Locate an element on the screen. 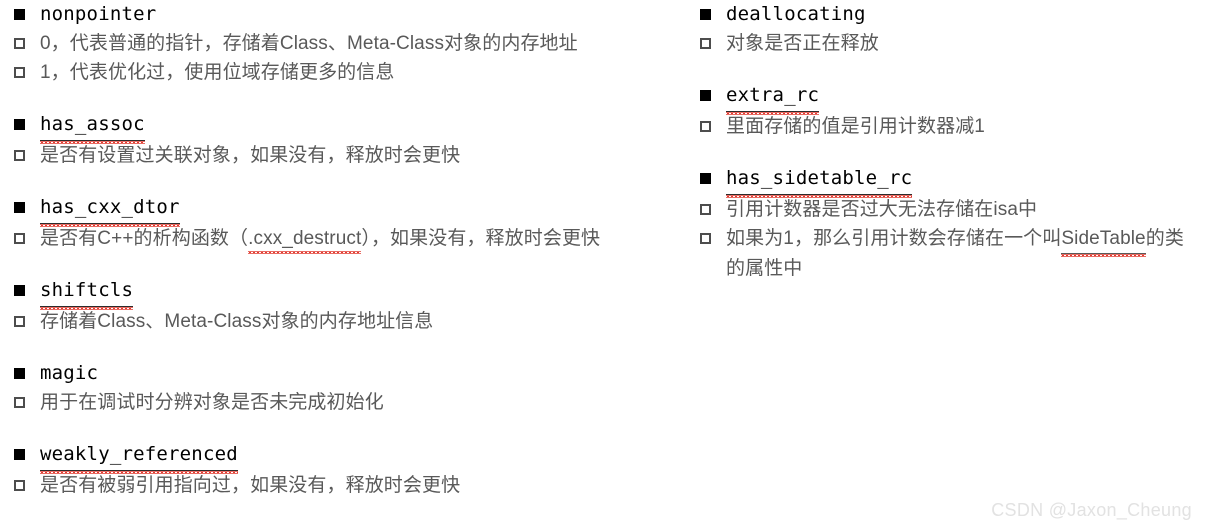 This screenshot has width=1208, height=531. list-item: 1，代表优化过，使用位域存储更多的信息 is located at coordinates (352, 72).